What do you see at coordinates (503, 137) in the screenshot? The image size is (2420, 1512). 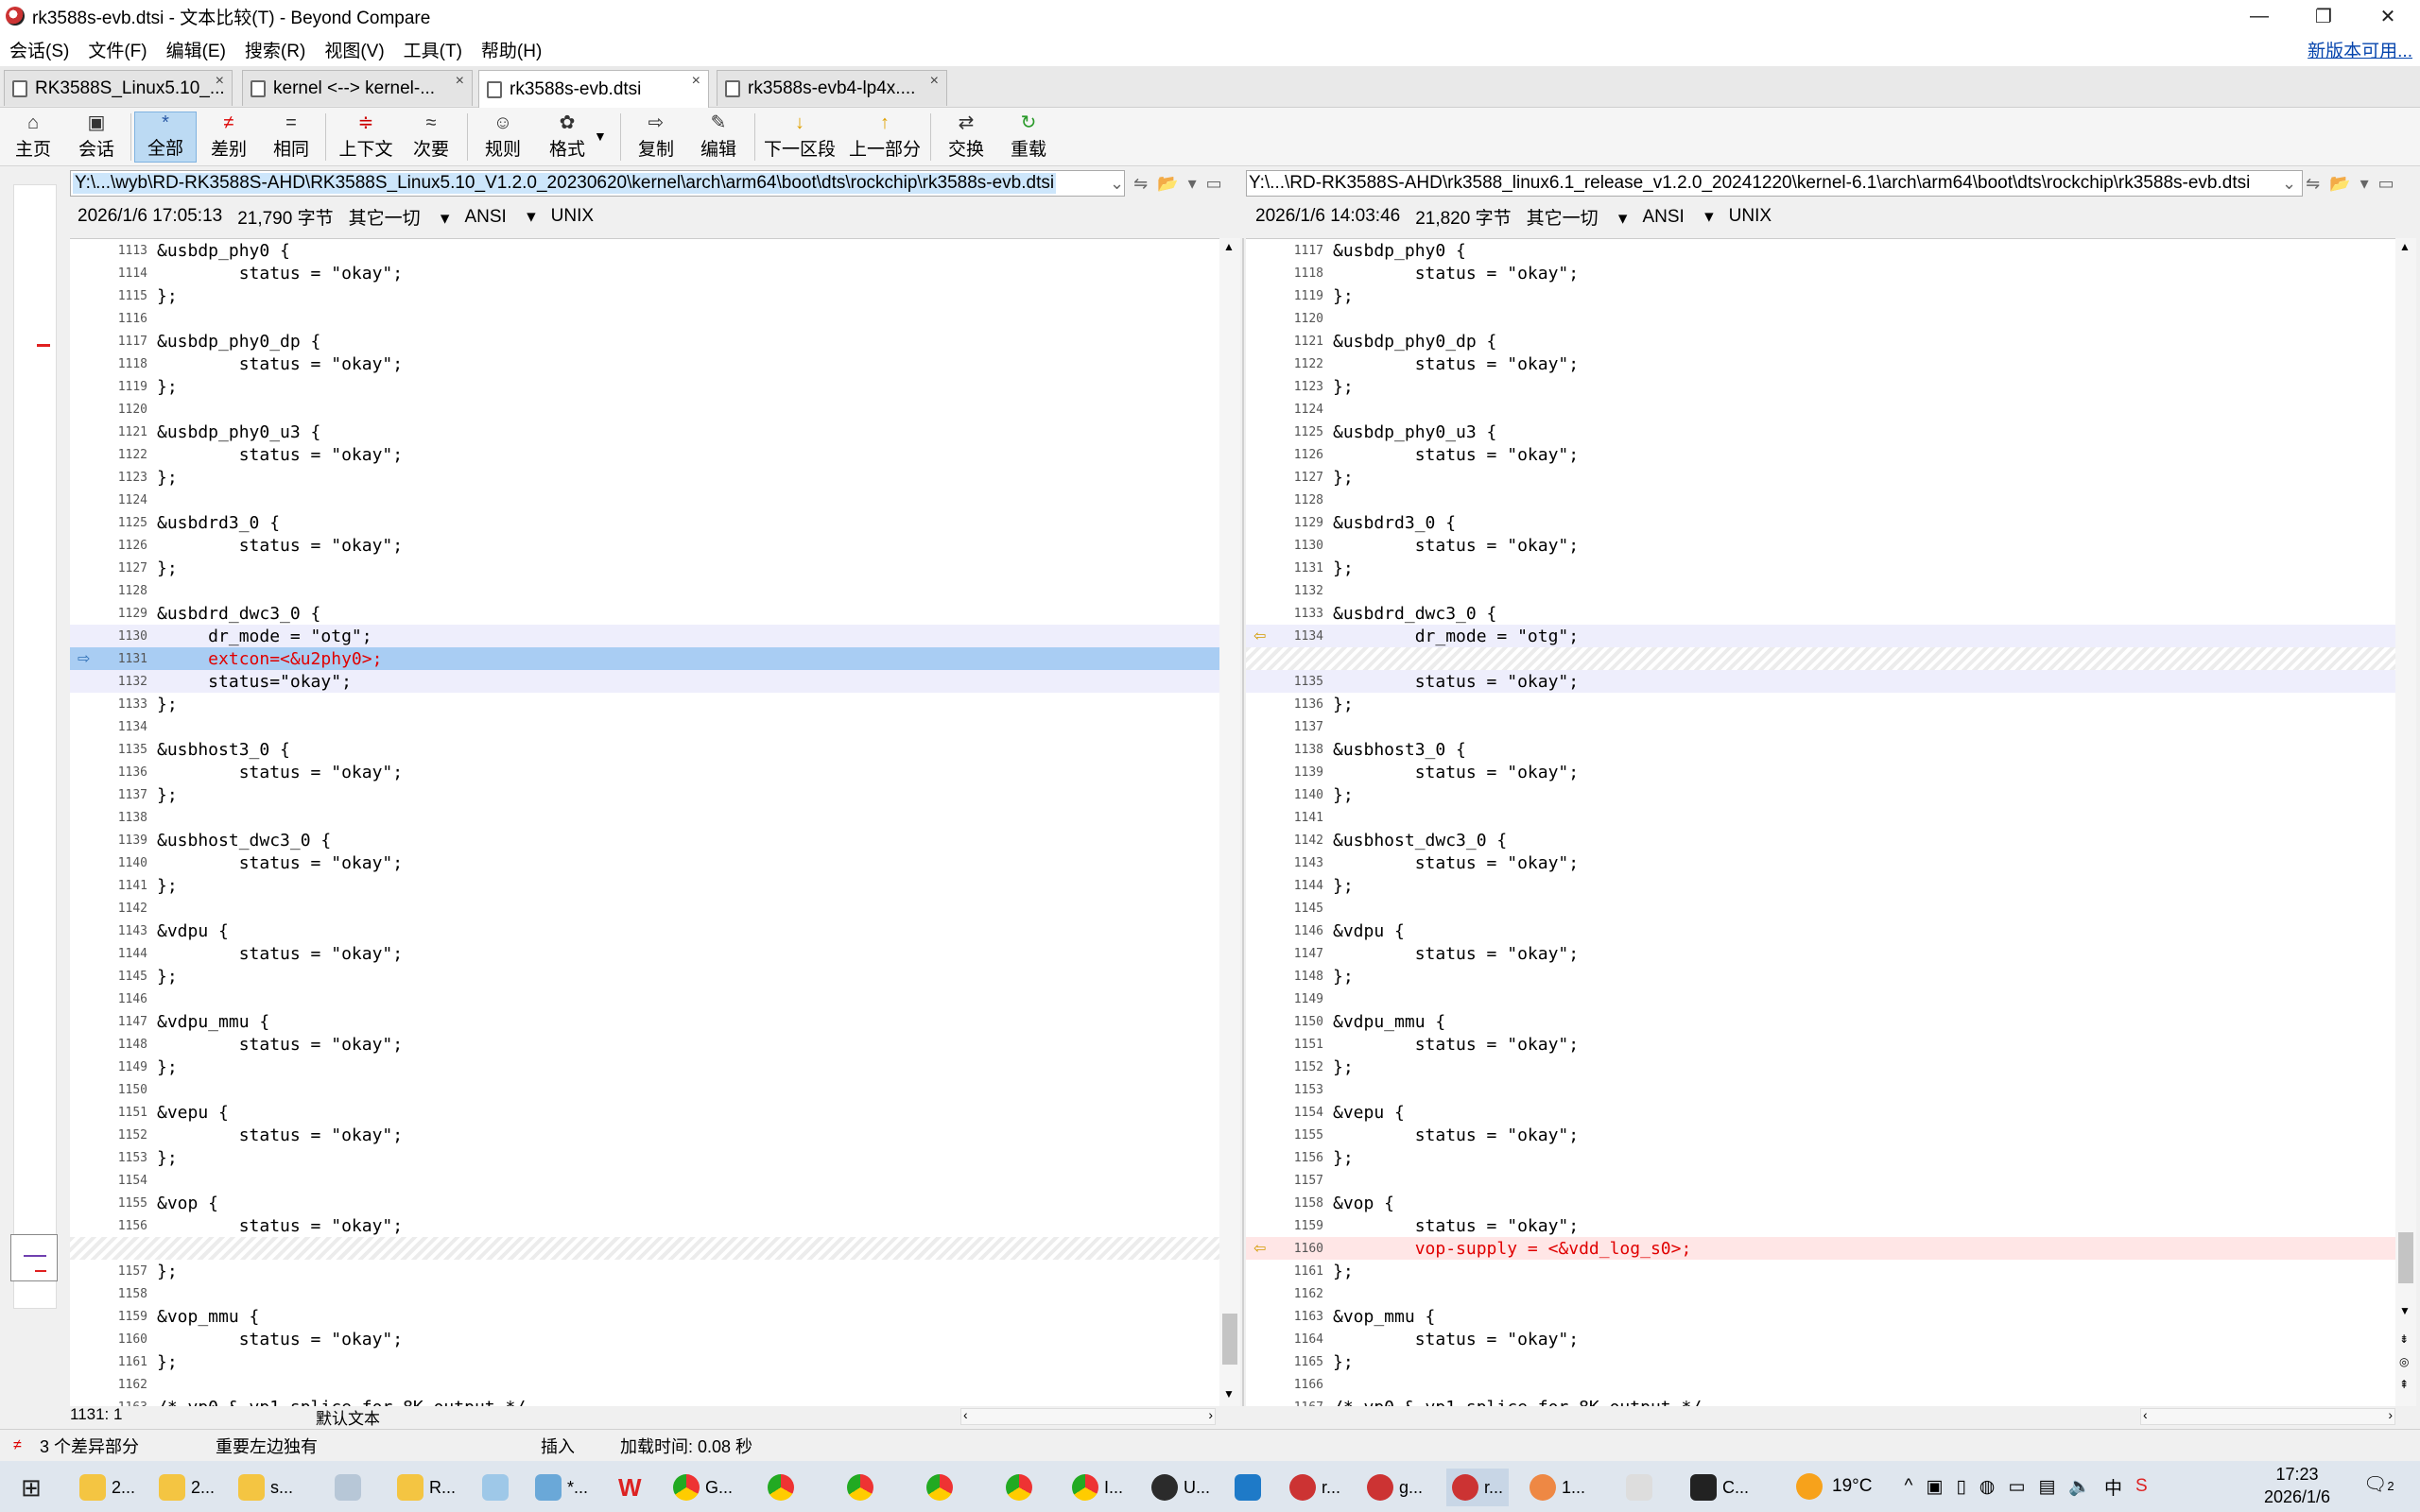 I see `rules-button: ☺ 规则` at bounding box center [503, 137].